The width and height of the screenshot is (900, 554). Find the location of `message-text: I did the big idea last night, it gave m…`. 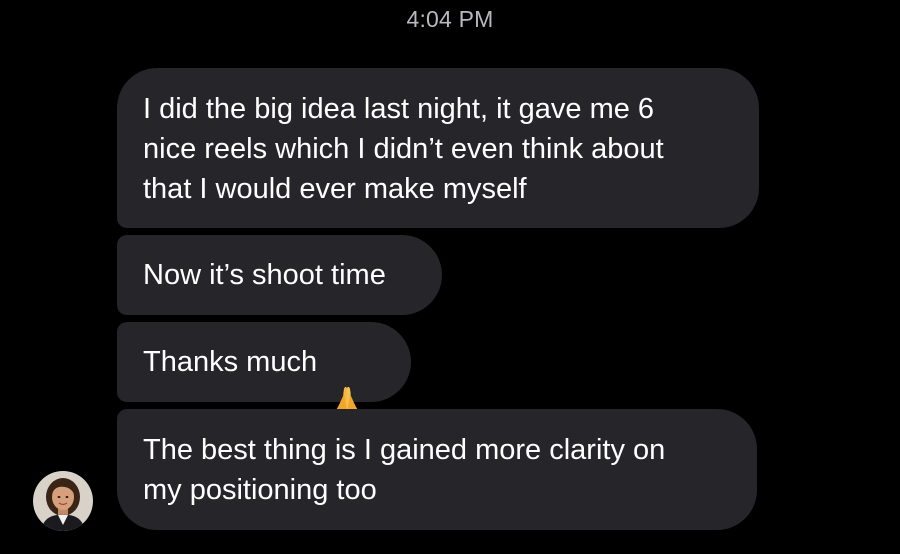

message-text: I did the big idea last night, it gave m… is located at coordinates (403, 149).